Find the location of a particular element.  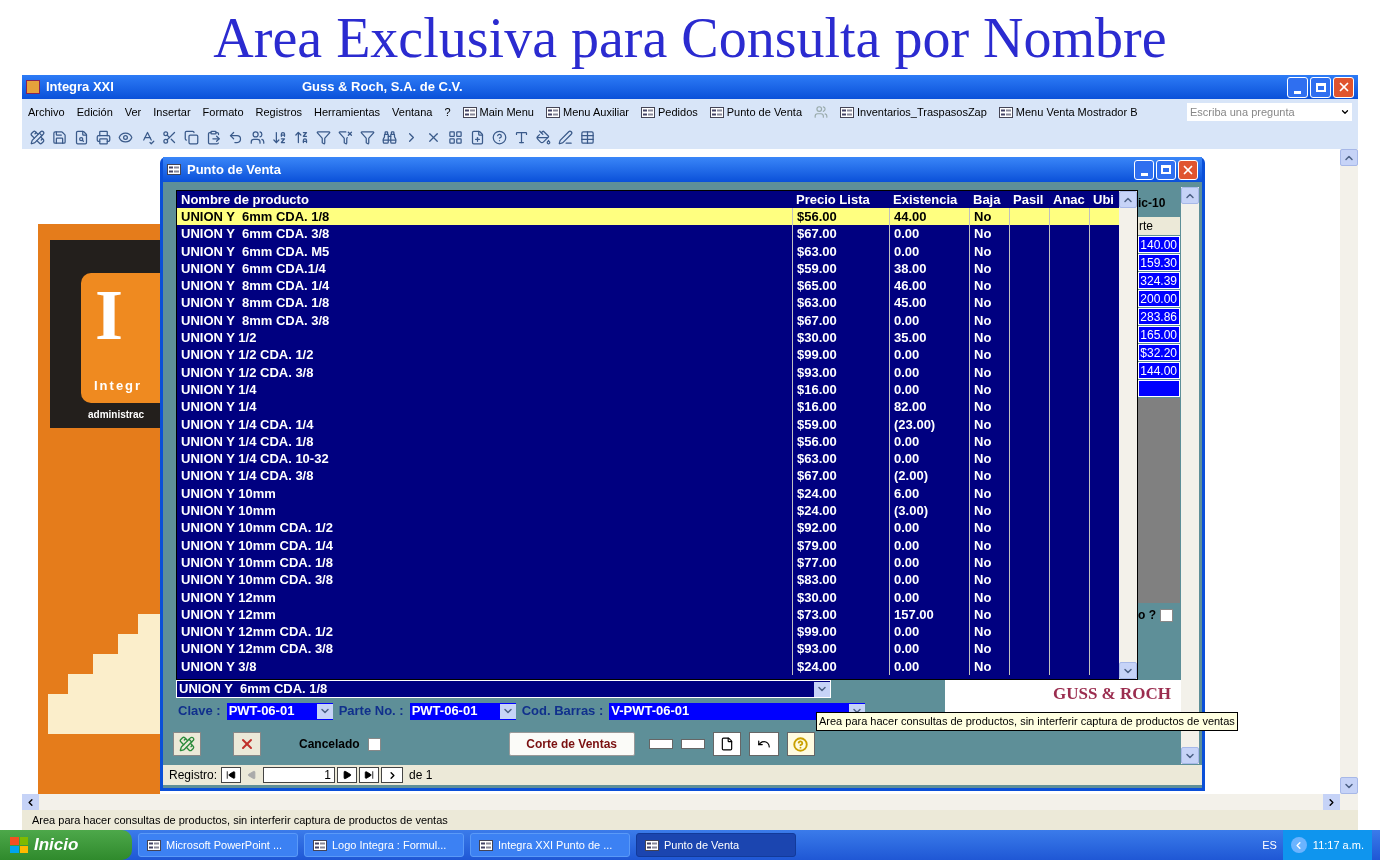

corte-de-ventas-button: Corte de Ventas is located at coordinates (571, 744).